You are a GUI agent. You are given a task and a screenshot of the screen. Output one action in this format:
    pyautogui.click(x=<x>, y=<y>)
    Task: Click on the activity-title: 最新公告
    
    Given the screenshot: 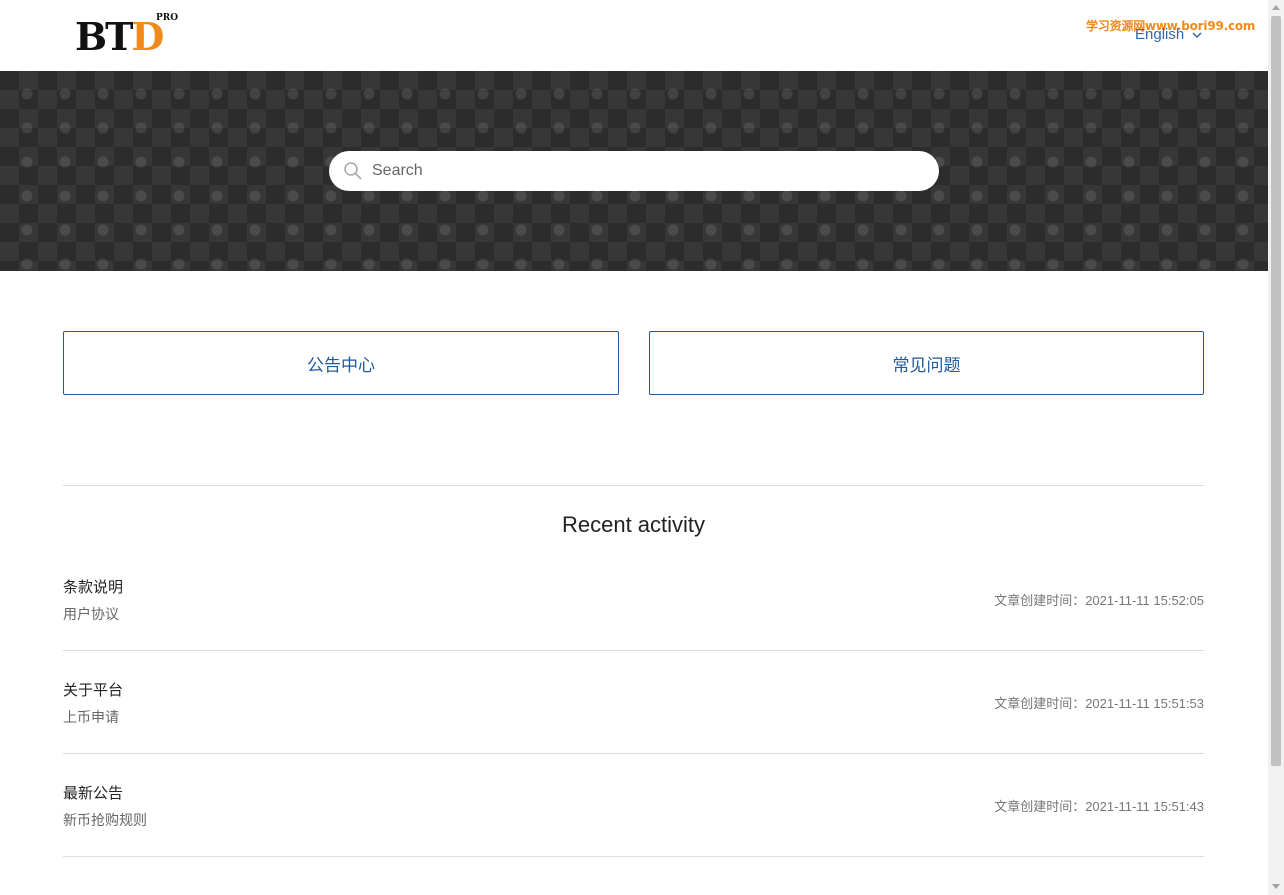 What is the action you would take?
    pyautogui.click(x=93, y=792)
    